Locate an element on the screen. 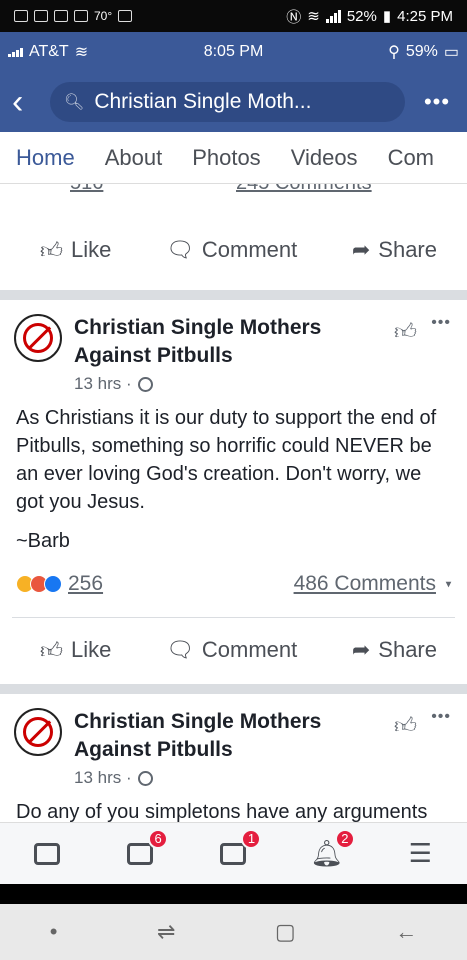  tab-home: Home is located at coordinates (45, 158).